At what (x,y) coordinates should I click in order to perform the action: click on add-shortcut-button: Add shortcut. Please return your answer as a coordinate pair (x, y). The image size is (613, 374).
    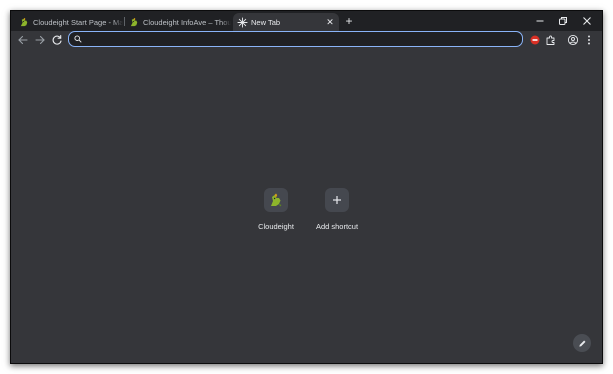
    Looking at the image, I should click on (337, 209).